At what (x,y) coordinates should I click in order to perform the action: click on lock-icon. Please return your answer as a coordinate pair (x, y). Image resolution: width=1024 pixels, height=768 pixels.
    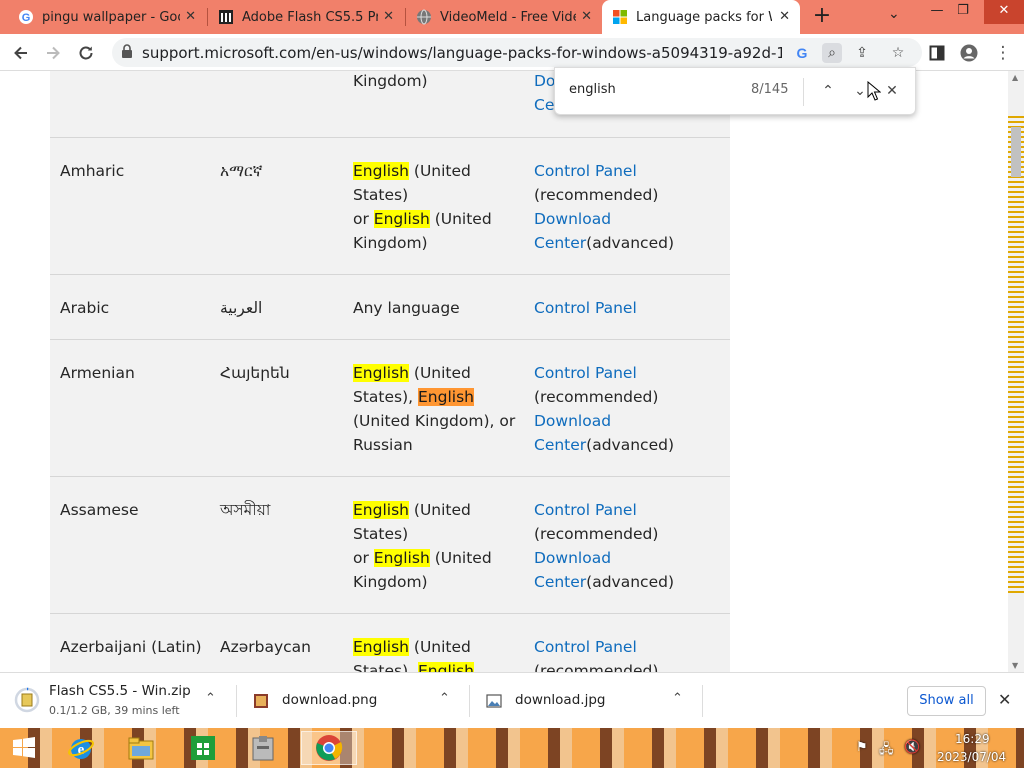
    Looking at the image, I should click on (127, 51).